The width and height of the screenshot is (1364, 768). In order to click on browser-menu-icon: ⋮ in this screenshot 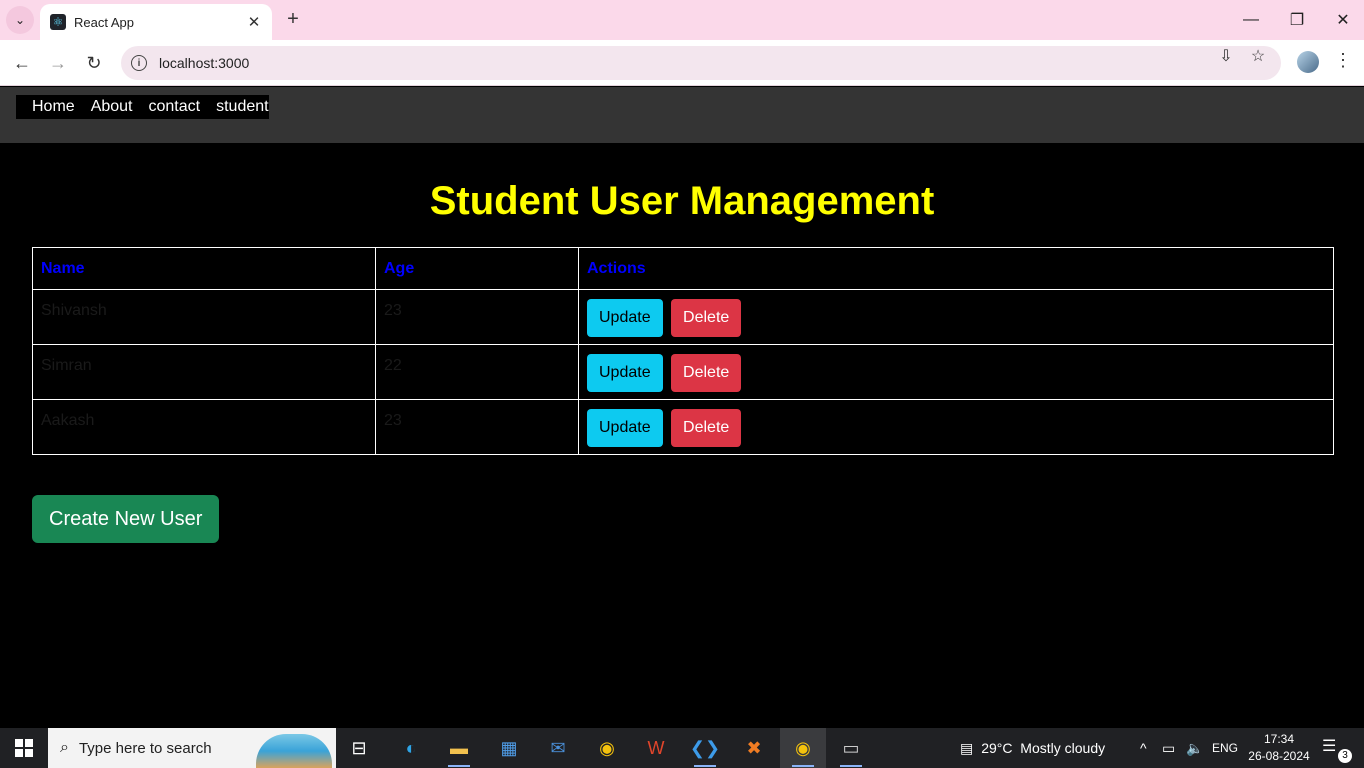, I will do `click(1343, 60)`.